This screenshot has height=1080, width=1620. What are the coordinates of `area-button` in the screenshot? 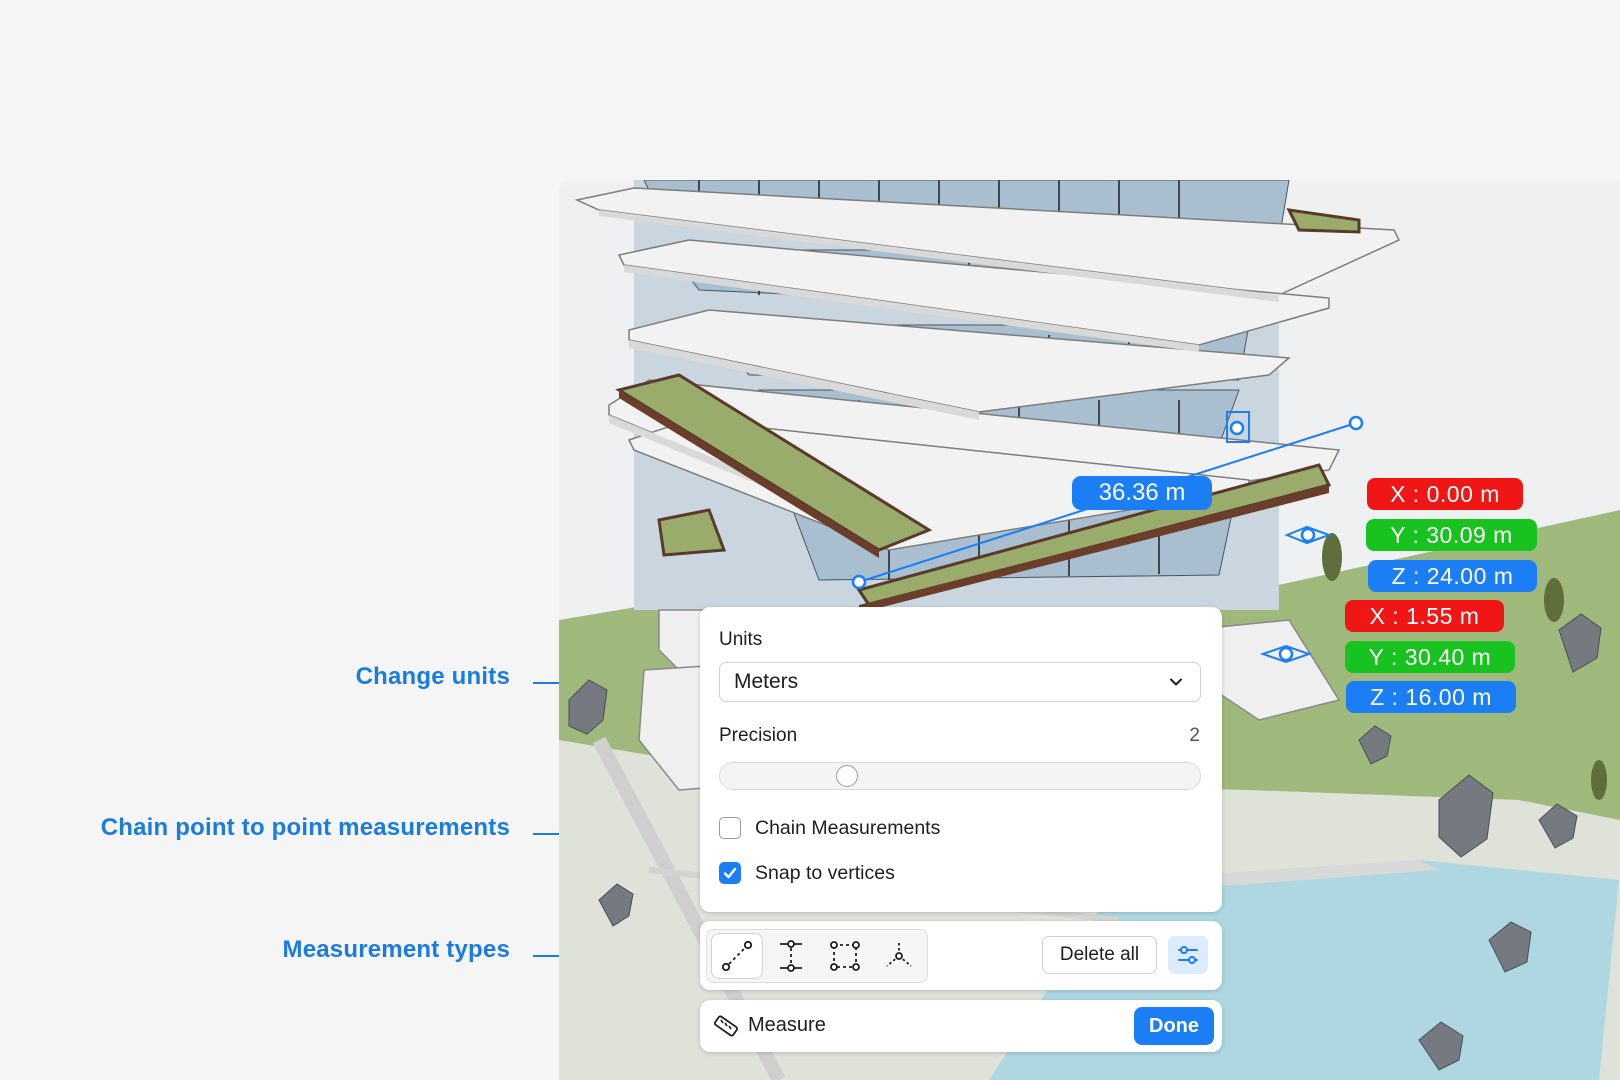 It's located at (845, 956).